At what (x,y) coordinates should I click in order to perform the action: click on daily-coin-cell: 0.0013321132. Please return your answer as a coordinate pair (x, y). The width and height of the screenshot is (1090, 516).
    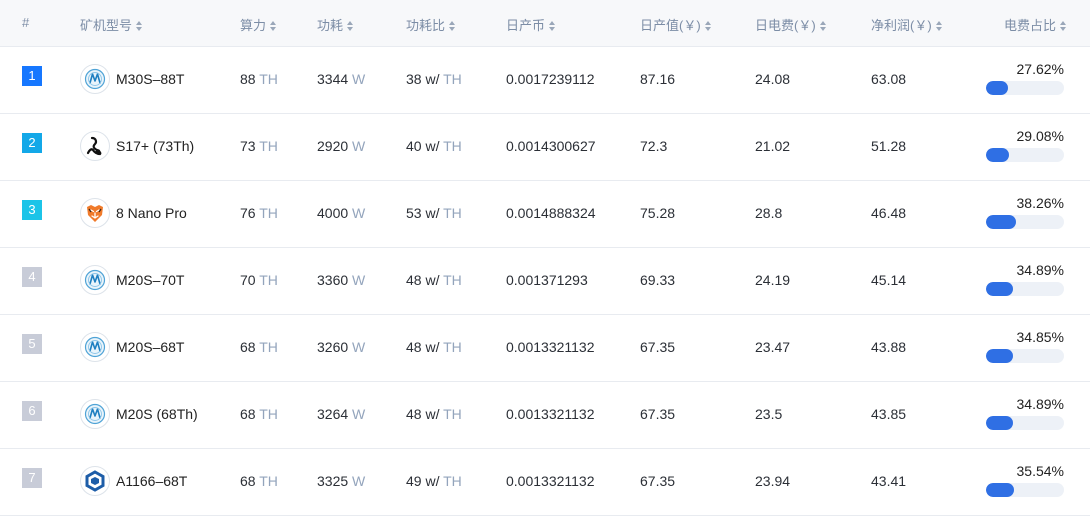
    Looking at the image, I should click on (550, 414).